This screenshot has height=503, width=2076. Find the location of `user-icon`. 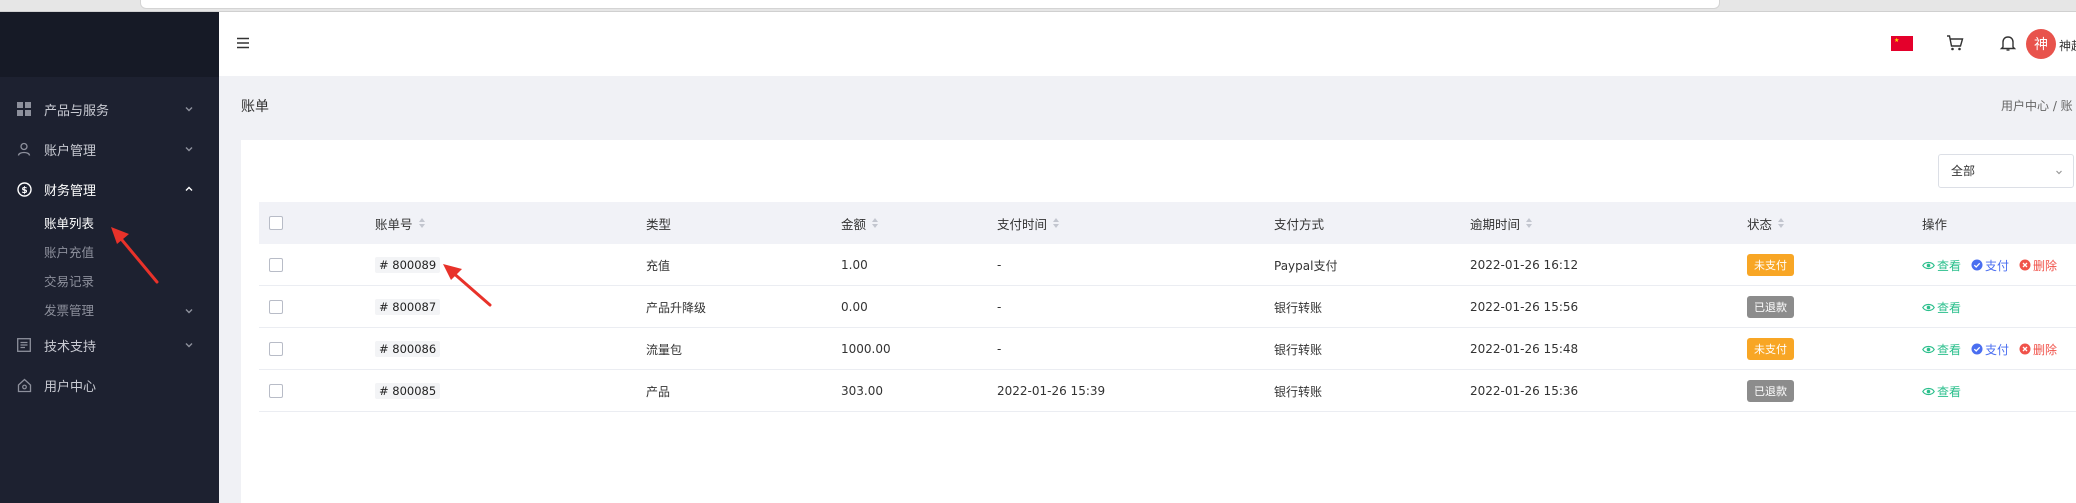

user-icon is located at coordinates (24, 149).